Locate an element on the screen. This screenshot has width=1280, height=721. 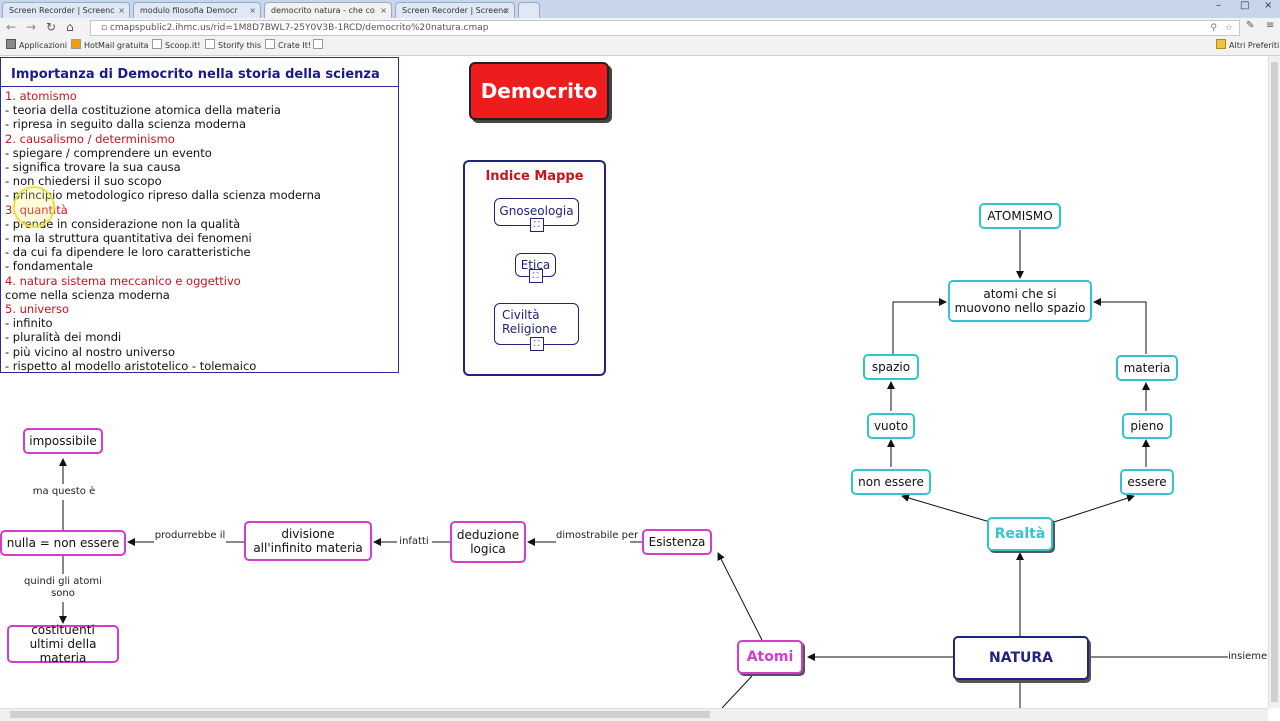
minimize-icon: – is located at coordinates (1218, 5).